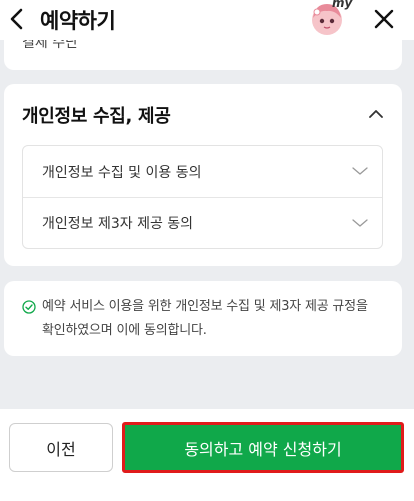 This screenshot has height=501, width=414. I want to click on payment-card-partial: 결제 수단, so click(203, 55).